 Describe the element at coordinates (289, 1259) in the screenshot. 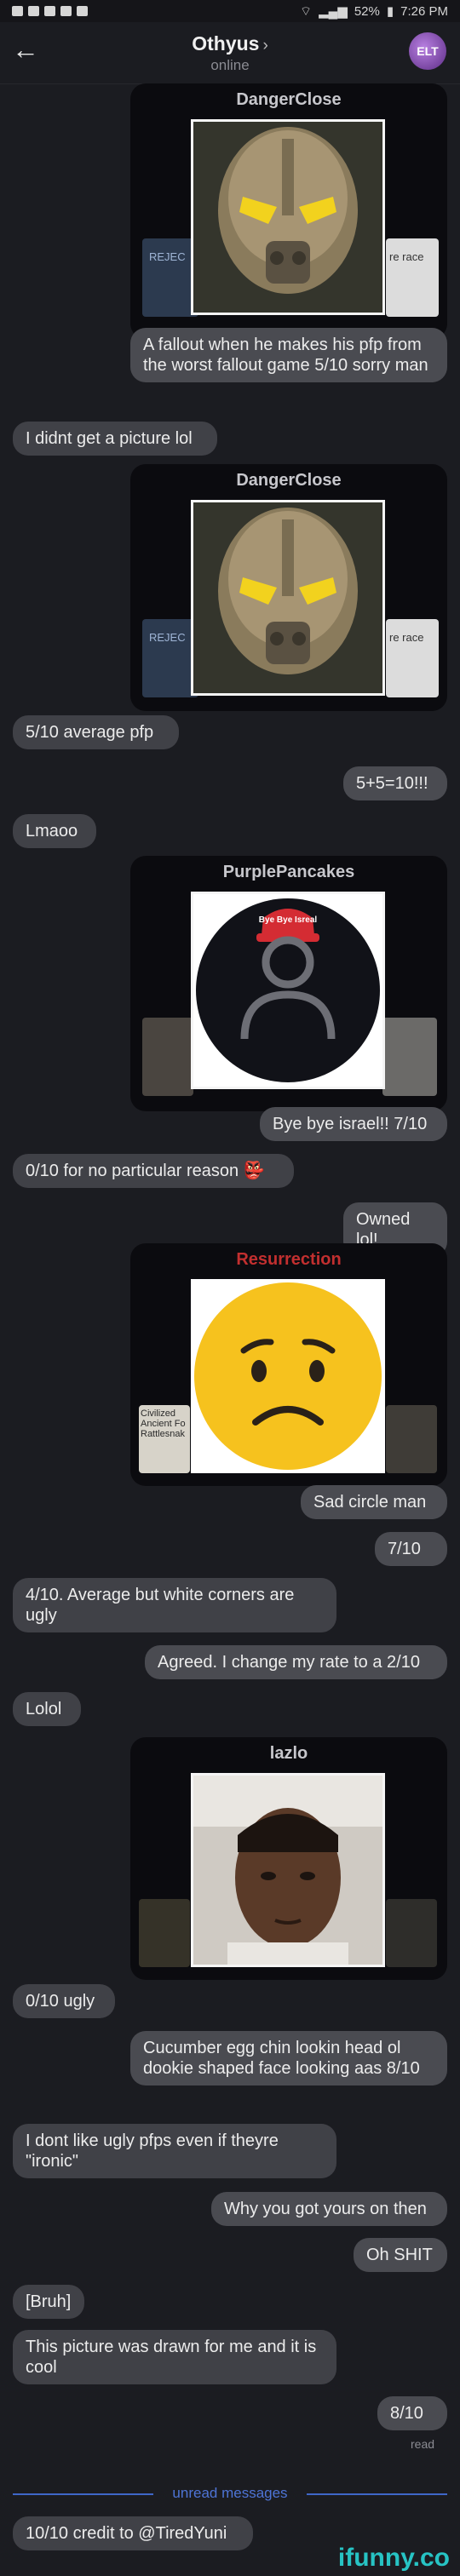

I see `card-username: Resurrection` at that location.